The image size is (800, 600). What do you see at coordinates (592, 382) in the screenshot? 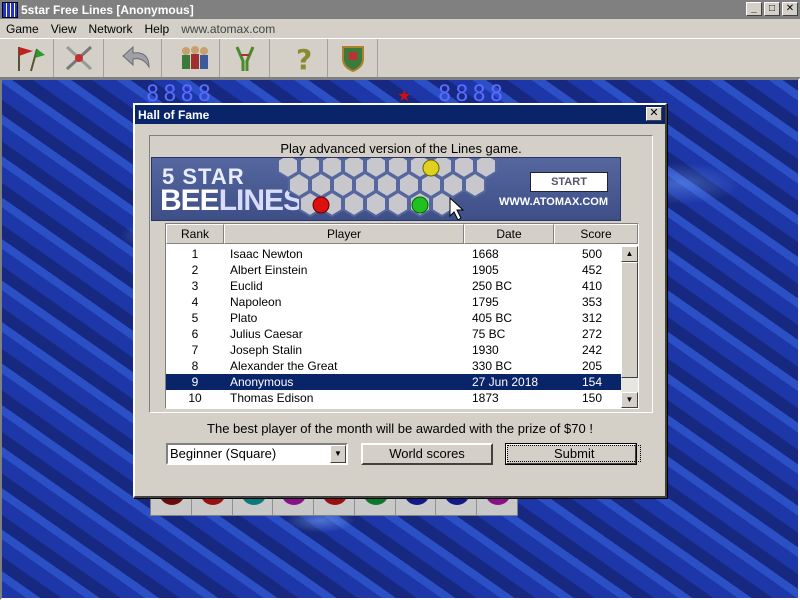
I see `score-cell: 154` at bounding box center [592, 382].